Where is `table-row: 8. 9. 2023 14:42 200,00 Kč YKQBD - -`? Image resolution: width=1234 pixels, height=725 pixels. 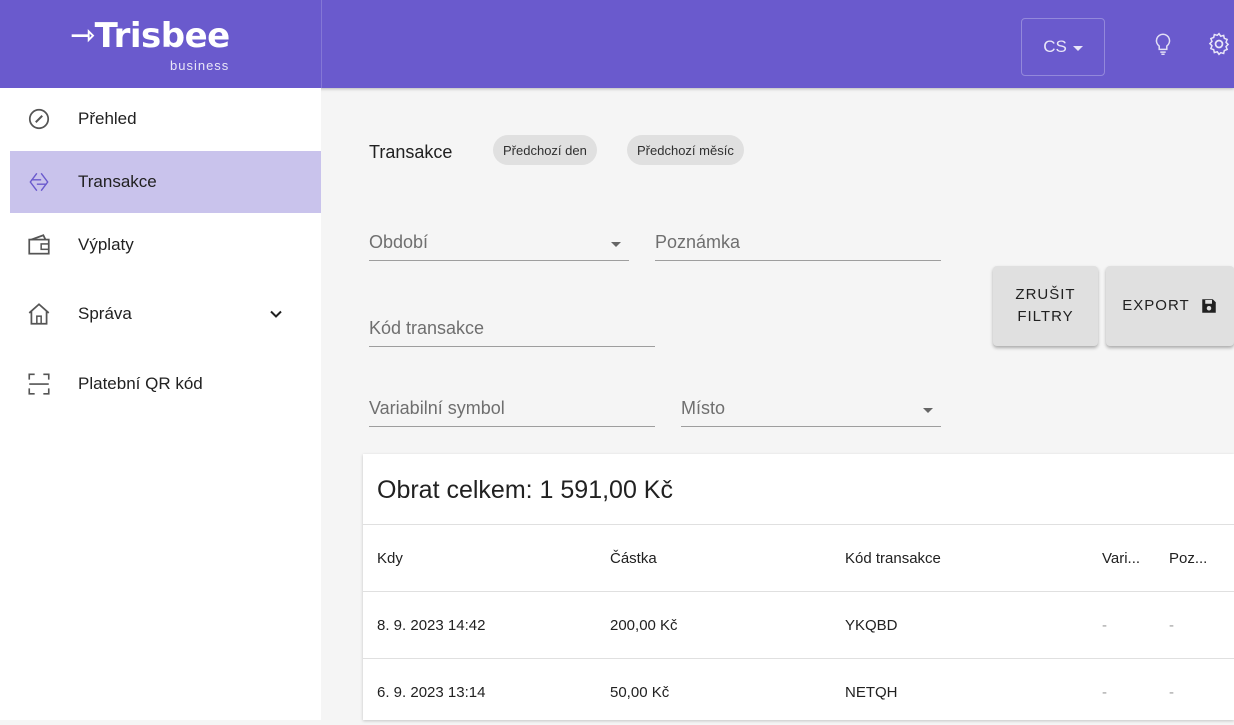
table-row: 8. 9. 2023 14:42 200,00 Kč YKQBD - - is located at coordinates (798, 624).